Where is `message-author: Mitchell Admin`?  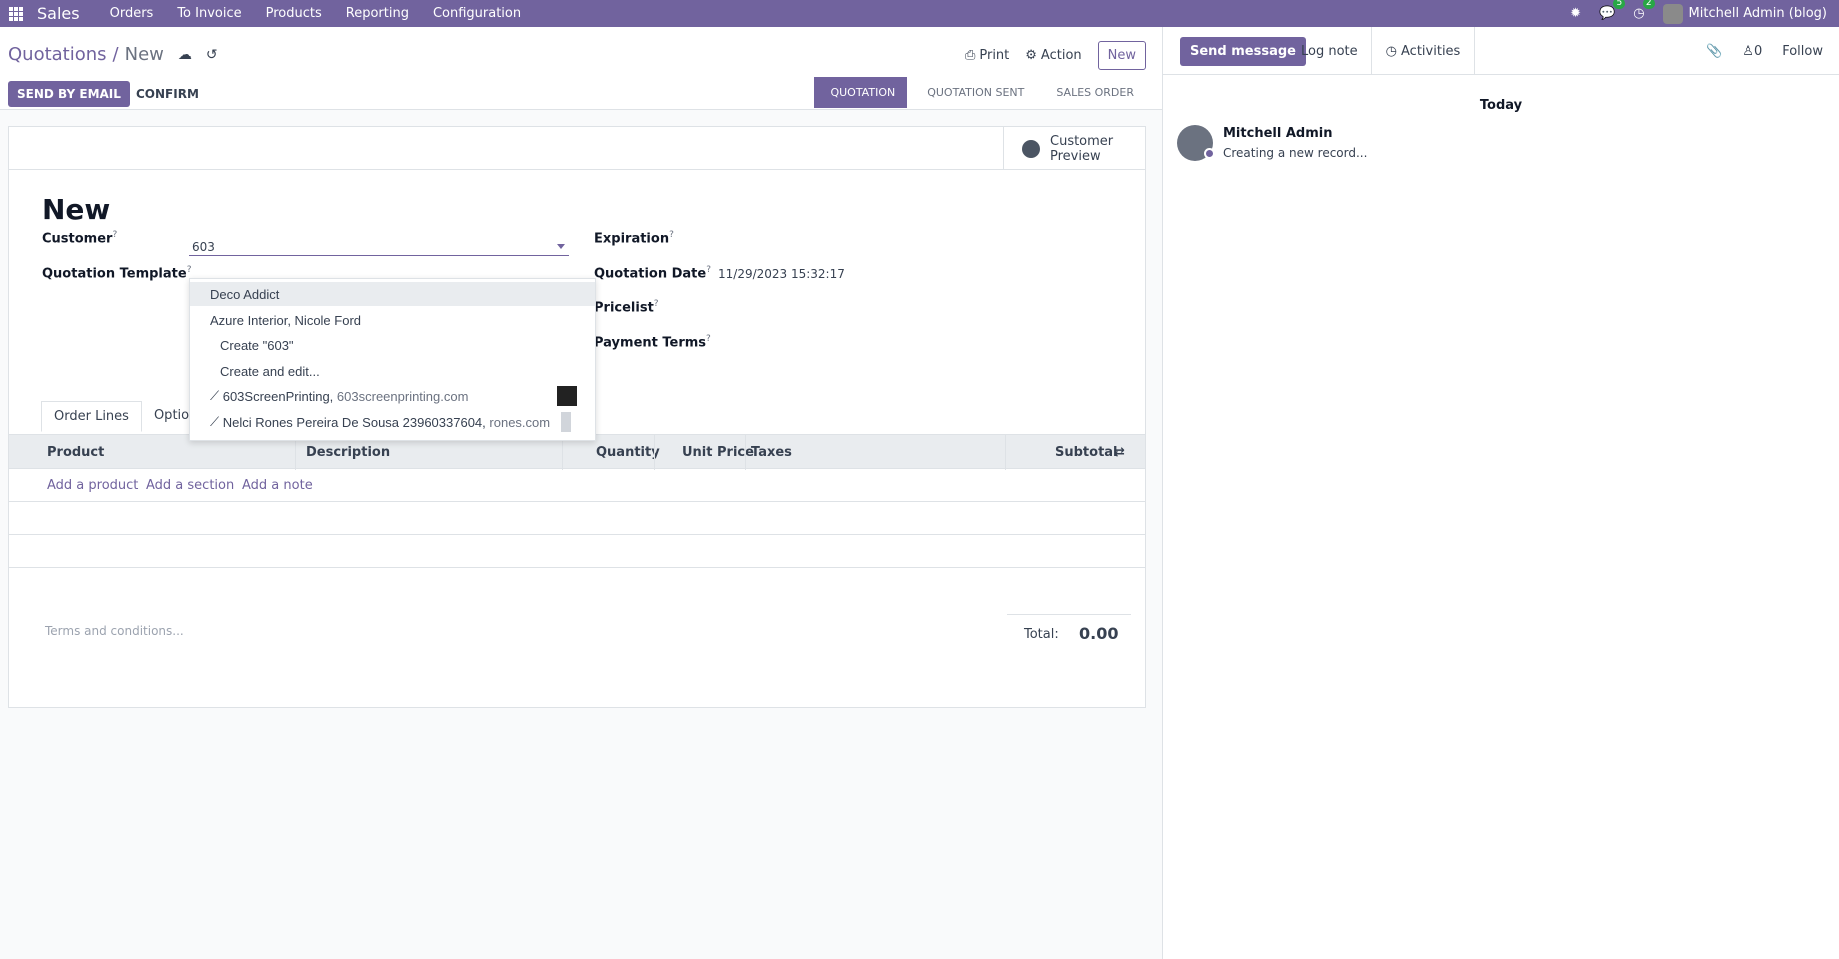 message-author: Mitchell Admin is located at coordinates (1277, 133).